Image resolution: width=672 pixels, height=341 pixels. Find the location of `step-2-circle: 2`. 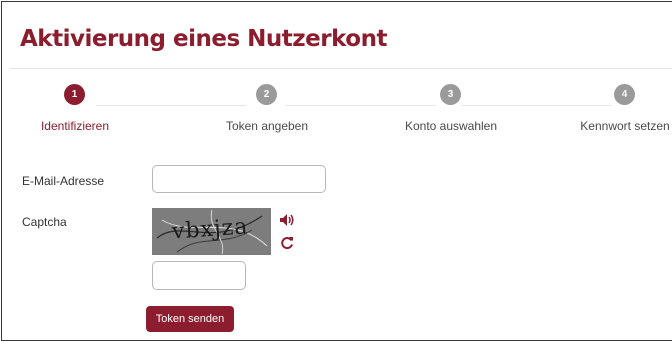

step-2-circle: 2 is located at coordinates (266, 94).